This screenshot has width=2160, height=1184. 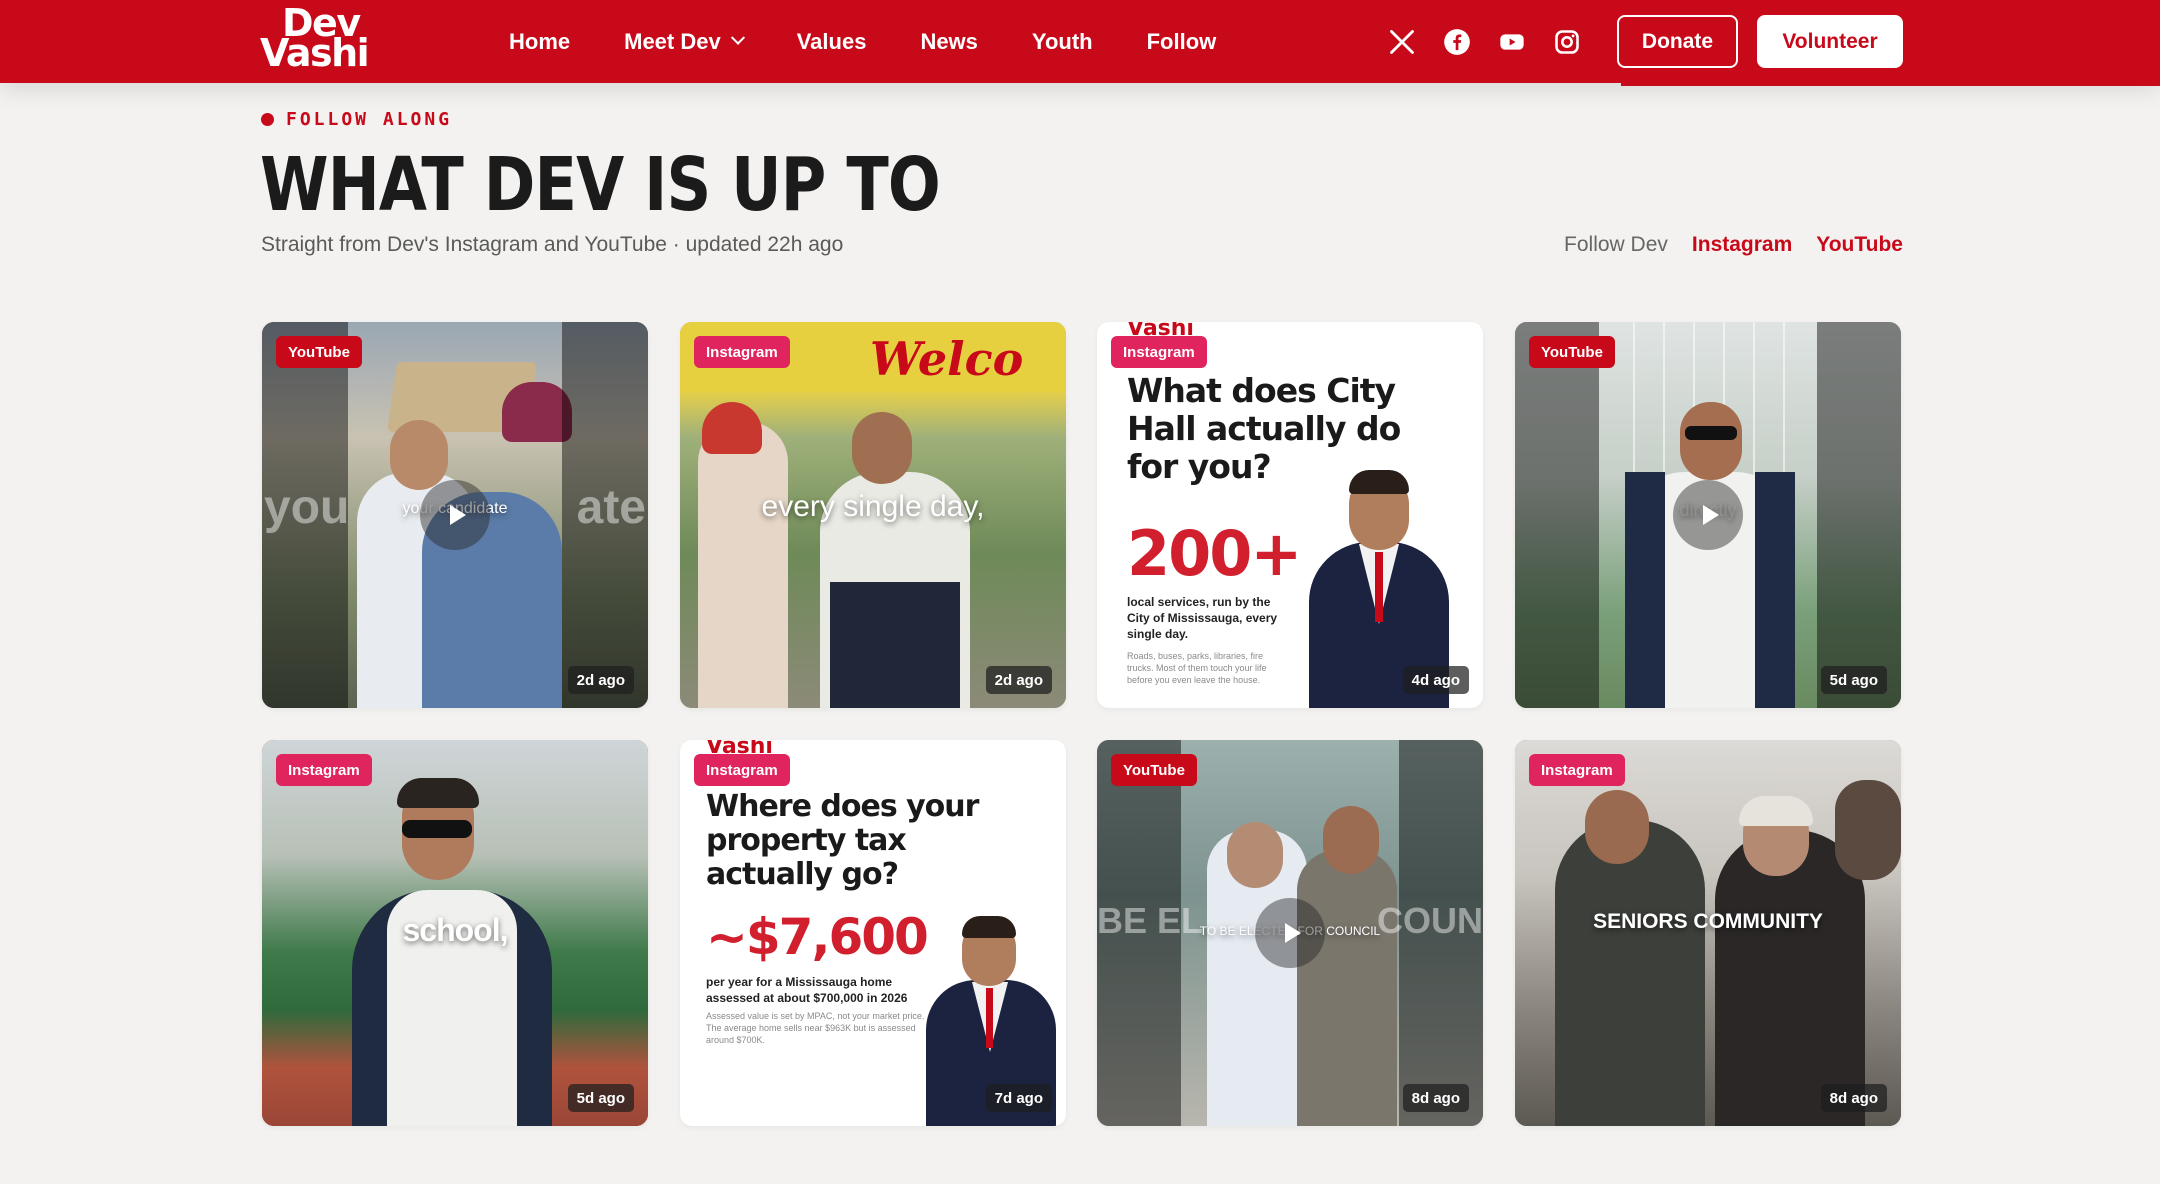 What do you see at coordinates (1457, 42) in the screenshot?
I see `facebook-icon` at bounding box center [1457, 42].